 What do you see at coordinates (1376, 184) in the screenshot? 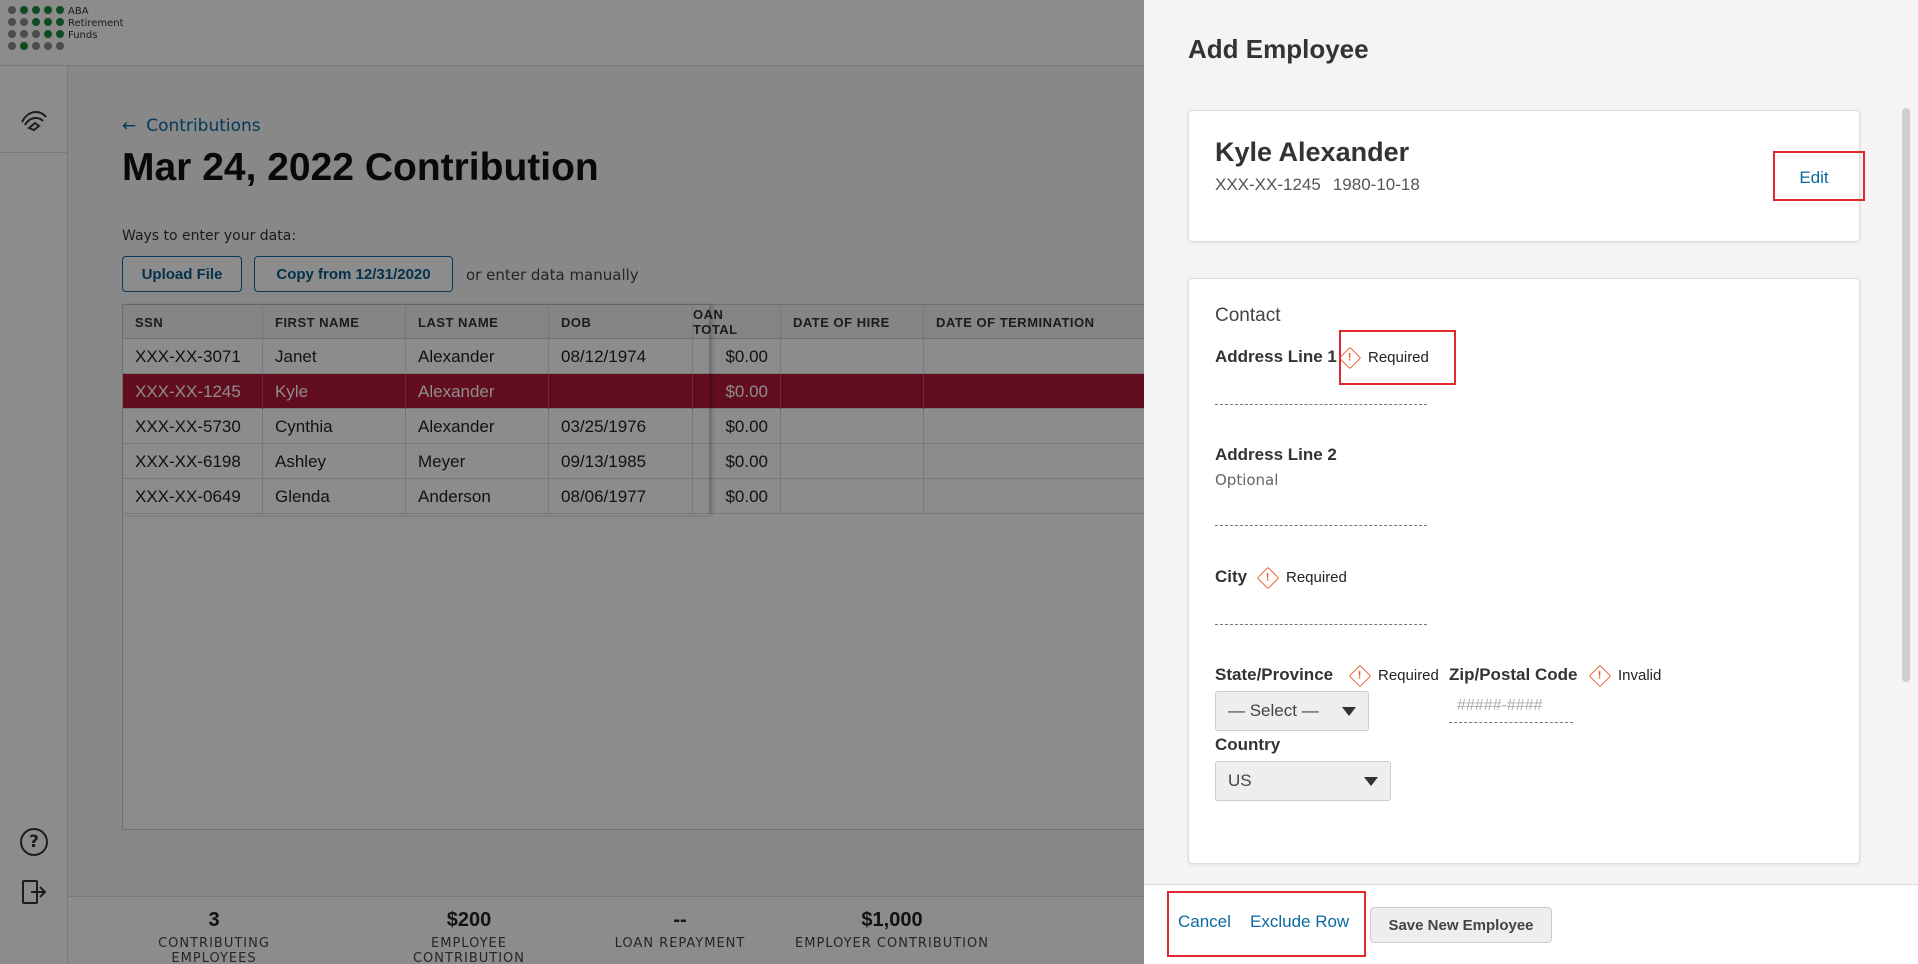
I see `employee-dob: 1980-10-18` at bounding box center [1376, 184].